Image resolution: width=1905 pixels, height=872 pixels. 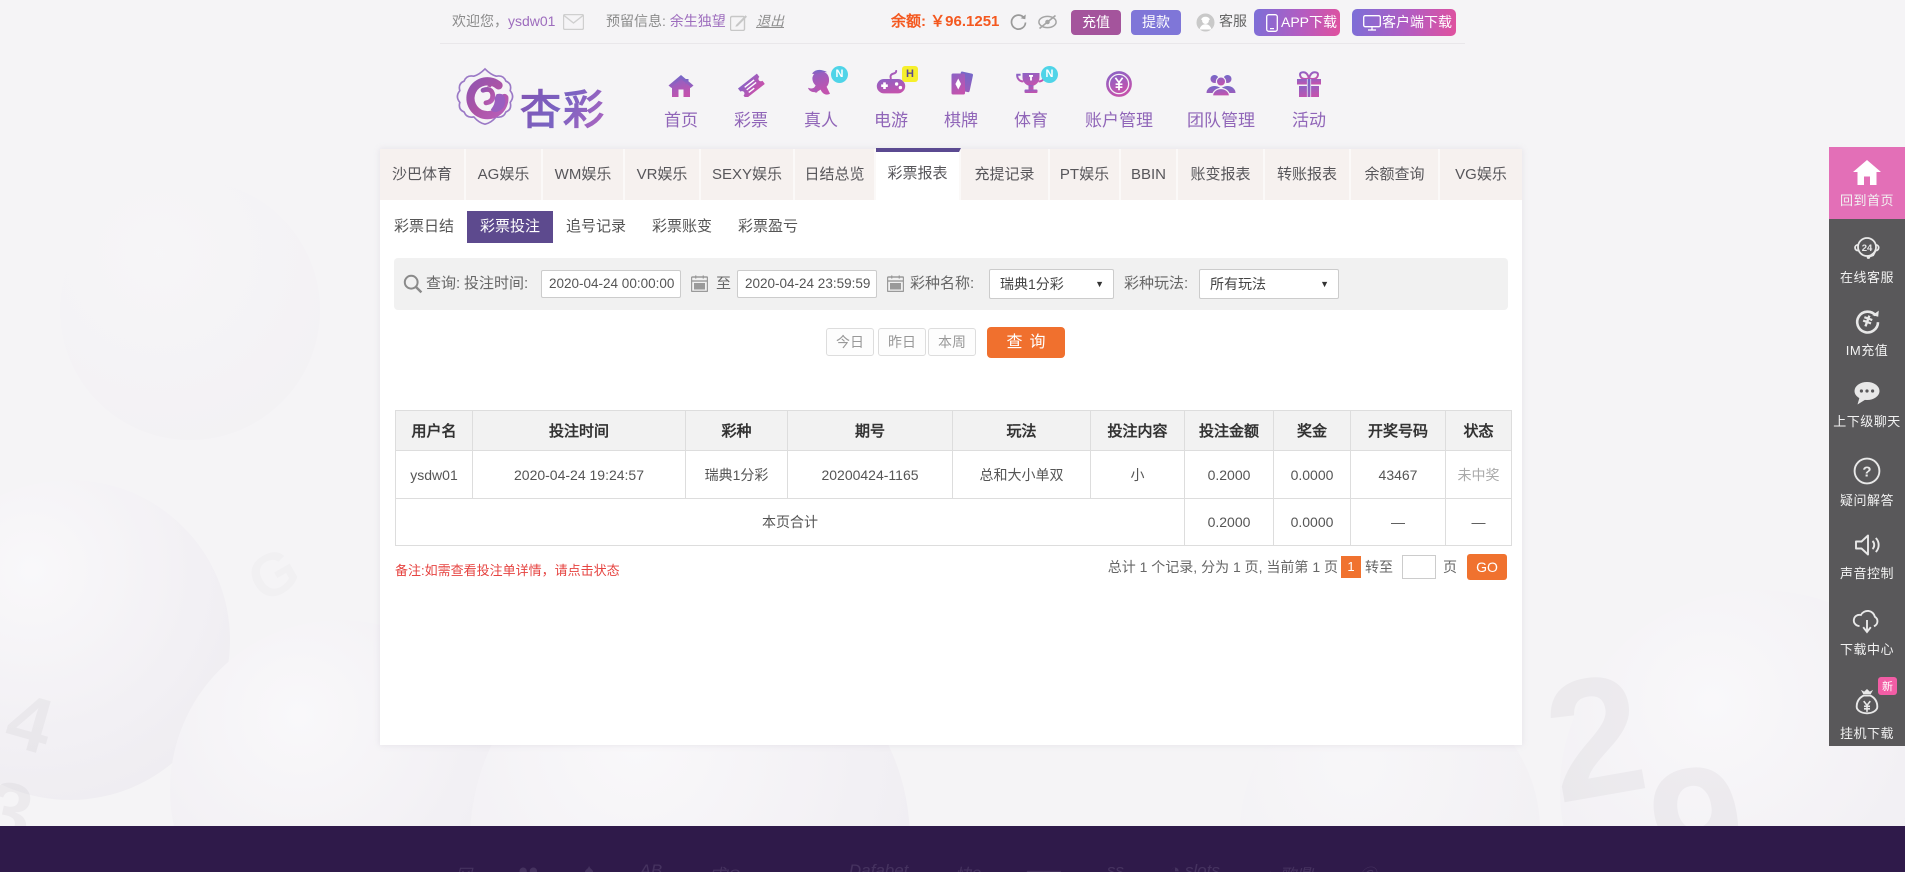 I want to click on svg-text: 24, so click(x=1867, y=248).